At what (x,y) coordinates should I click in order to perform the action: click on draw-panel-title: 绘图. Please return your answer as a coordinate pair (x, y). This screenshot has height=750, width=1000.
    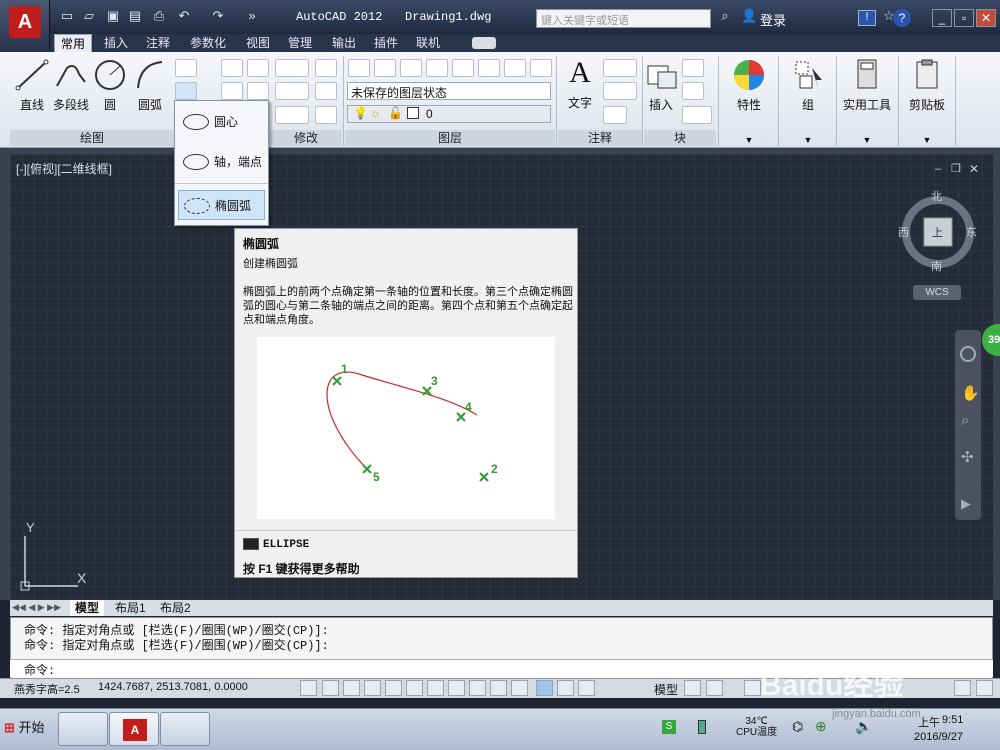
    Looking at the image, I should click on (92, 138).